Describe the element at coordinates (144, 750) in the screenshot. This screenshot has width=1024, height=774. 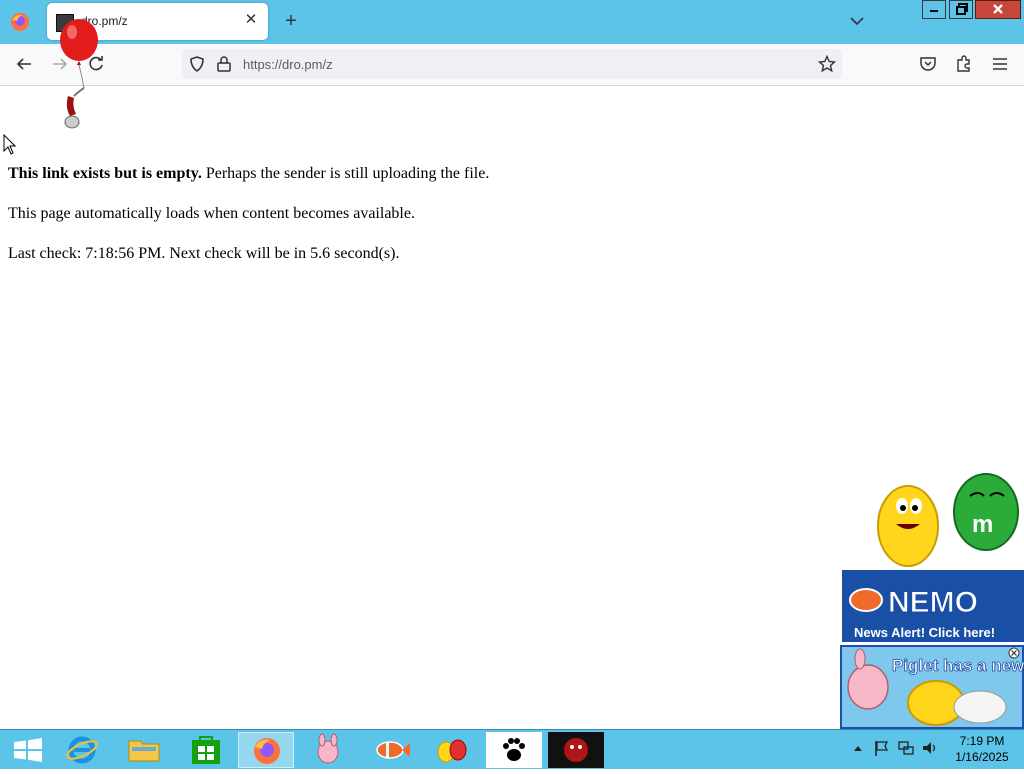
I see `file-explorer-folder-icon` at that location.